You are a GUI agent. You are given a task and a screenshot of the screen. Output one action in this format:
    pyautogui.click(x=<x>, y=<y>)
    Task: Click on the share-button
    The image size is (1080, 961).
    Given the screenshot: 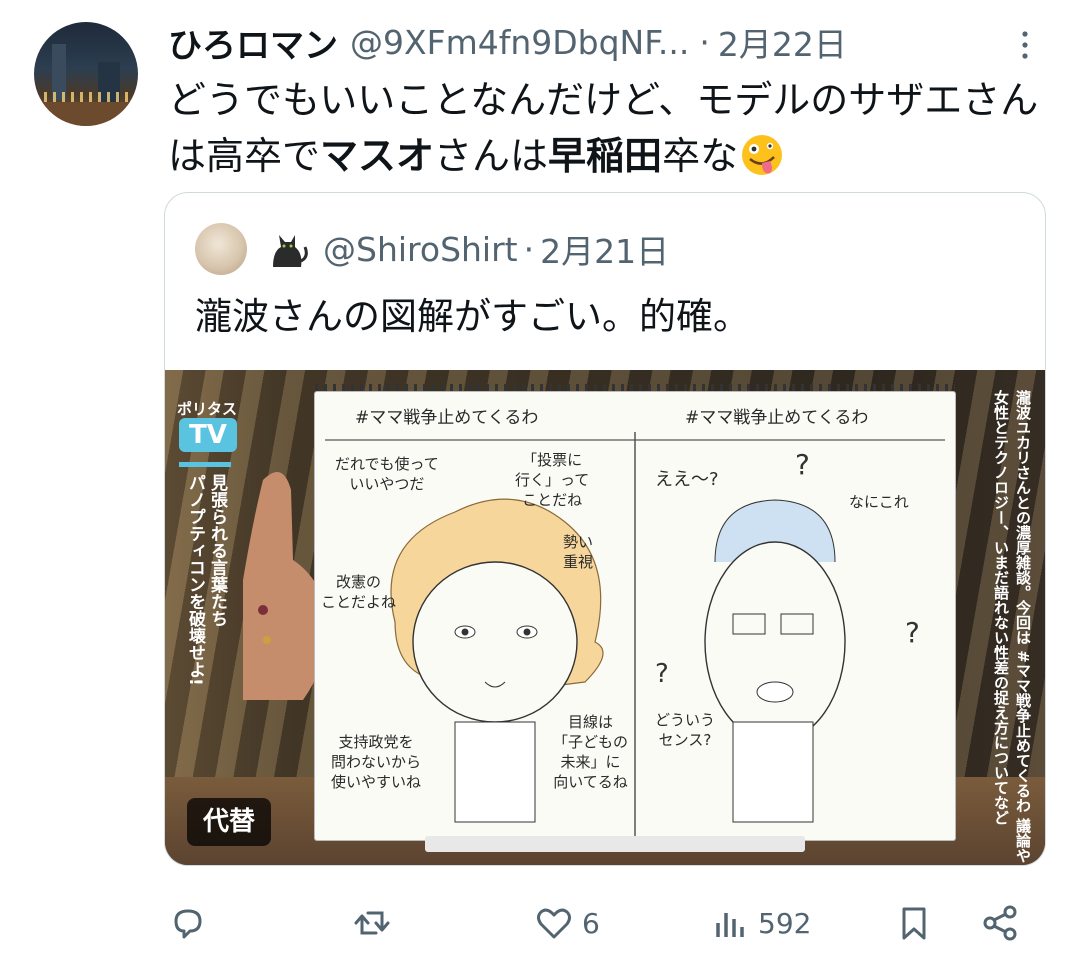 What is the action you would take?
    pyautogui.click(x=1000, y=923)
    